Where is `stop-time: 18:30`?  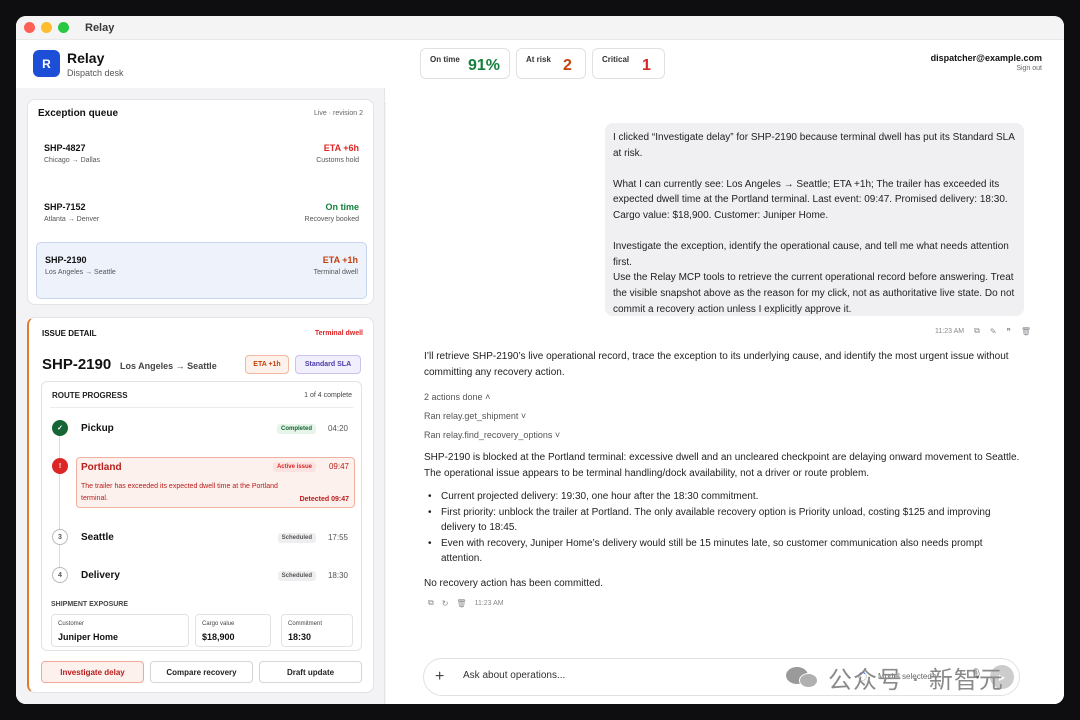
stop-time: 18:30 is located at coordinates (337, 575).